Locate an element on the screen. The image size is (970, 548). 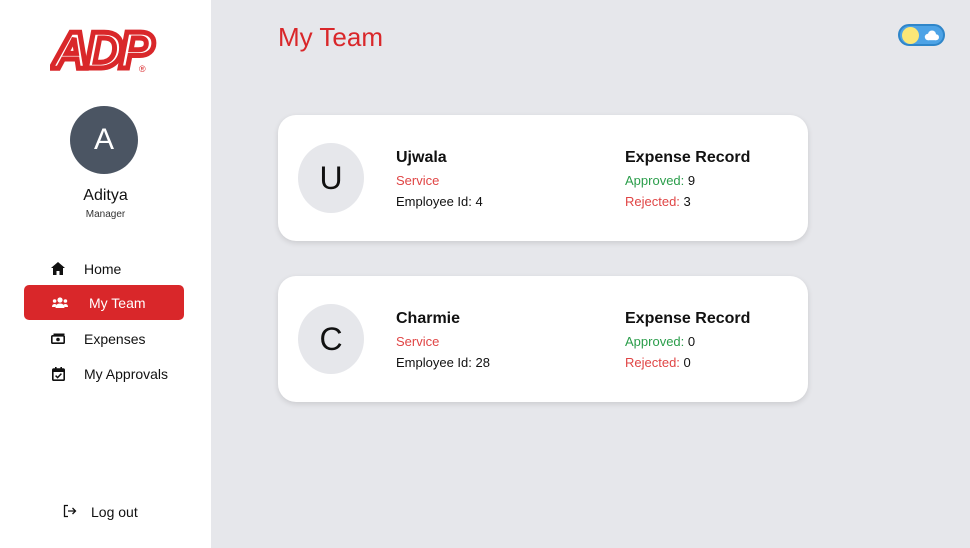
member-initial: C is located at coordinates (331, 338).